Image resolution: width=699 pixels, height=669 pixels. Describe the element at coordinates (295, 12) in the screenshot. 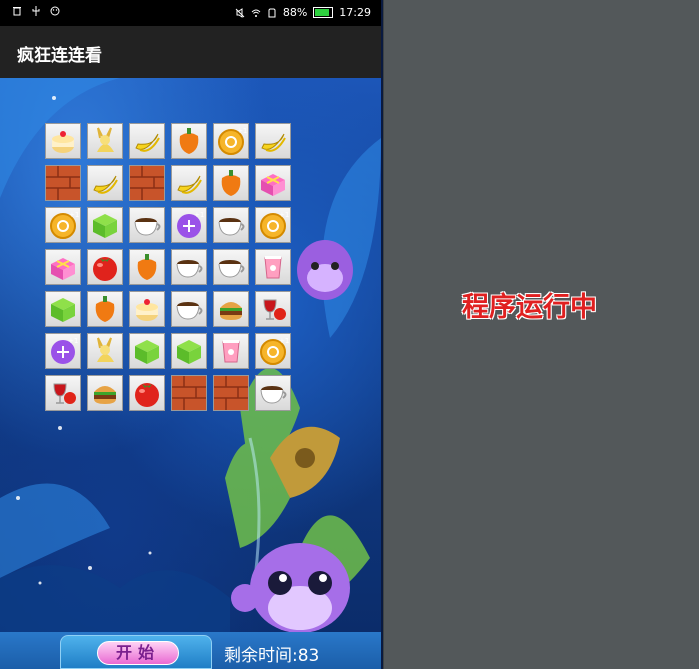

I see `battery-percent: 88%` at that location.